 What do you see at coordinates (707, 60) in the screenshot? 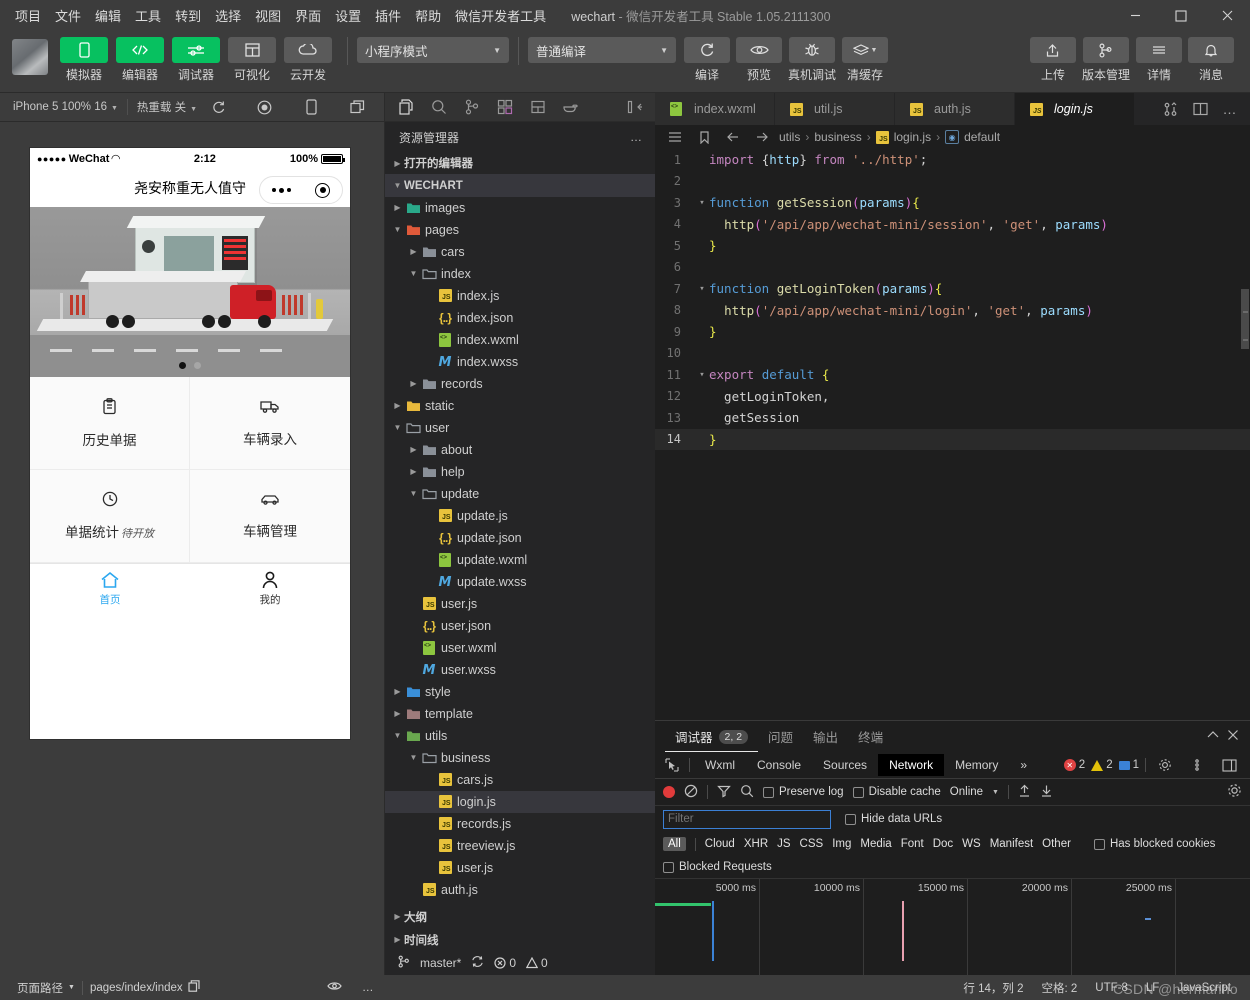
I see `toolbar-compile: 编译` at bounding box center [707, 60].